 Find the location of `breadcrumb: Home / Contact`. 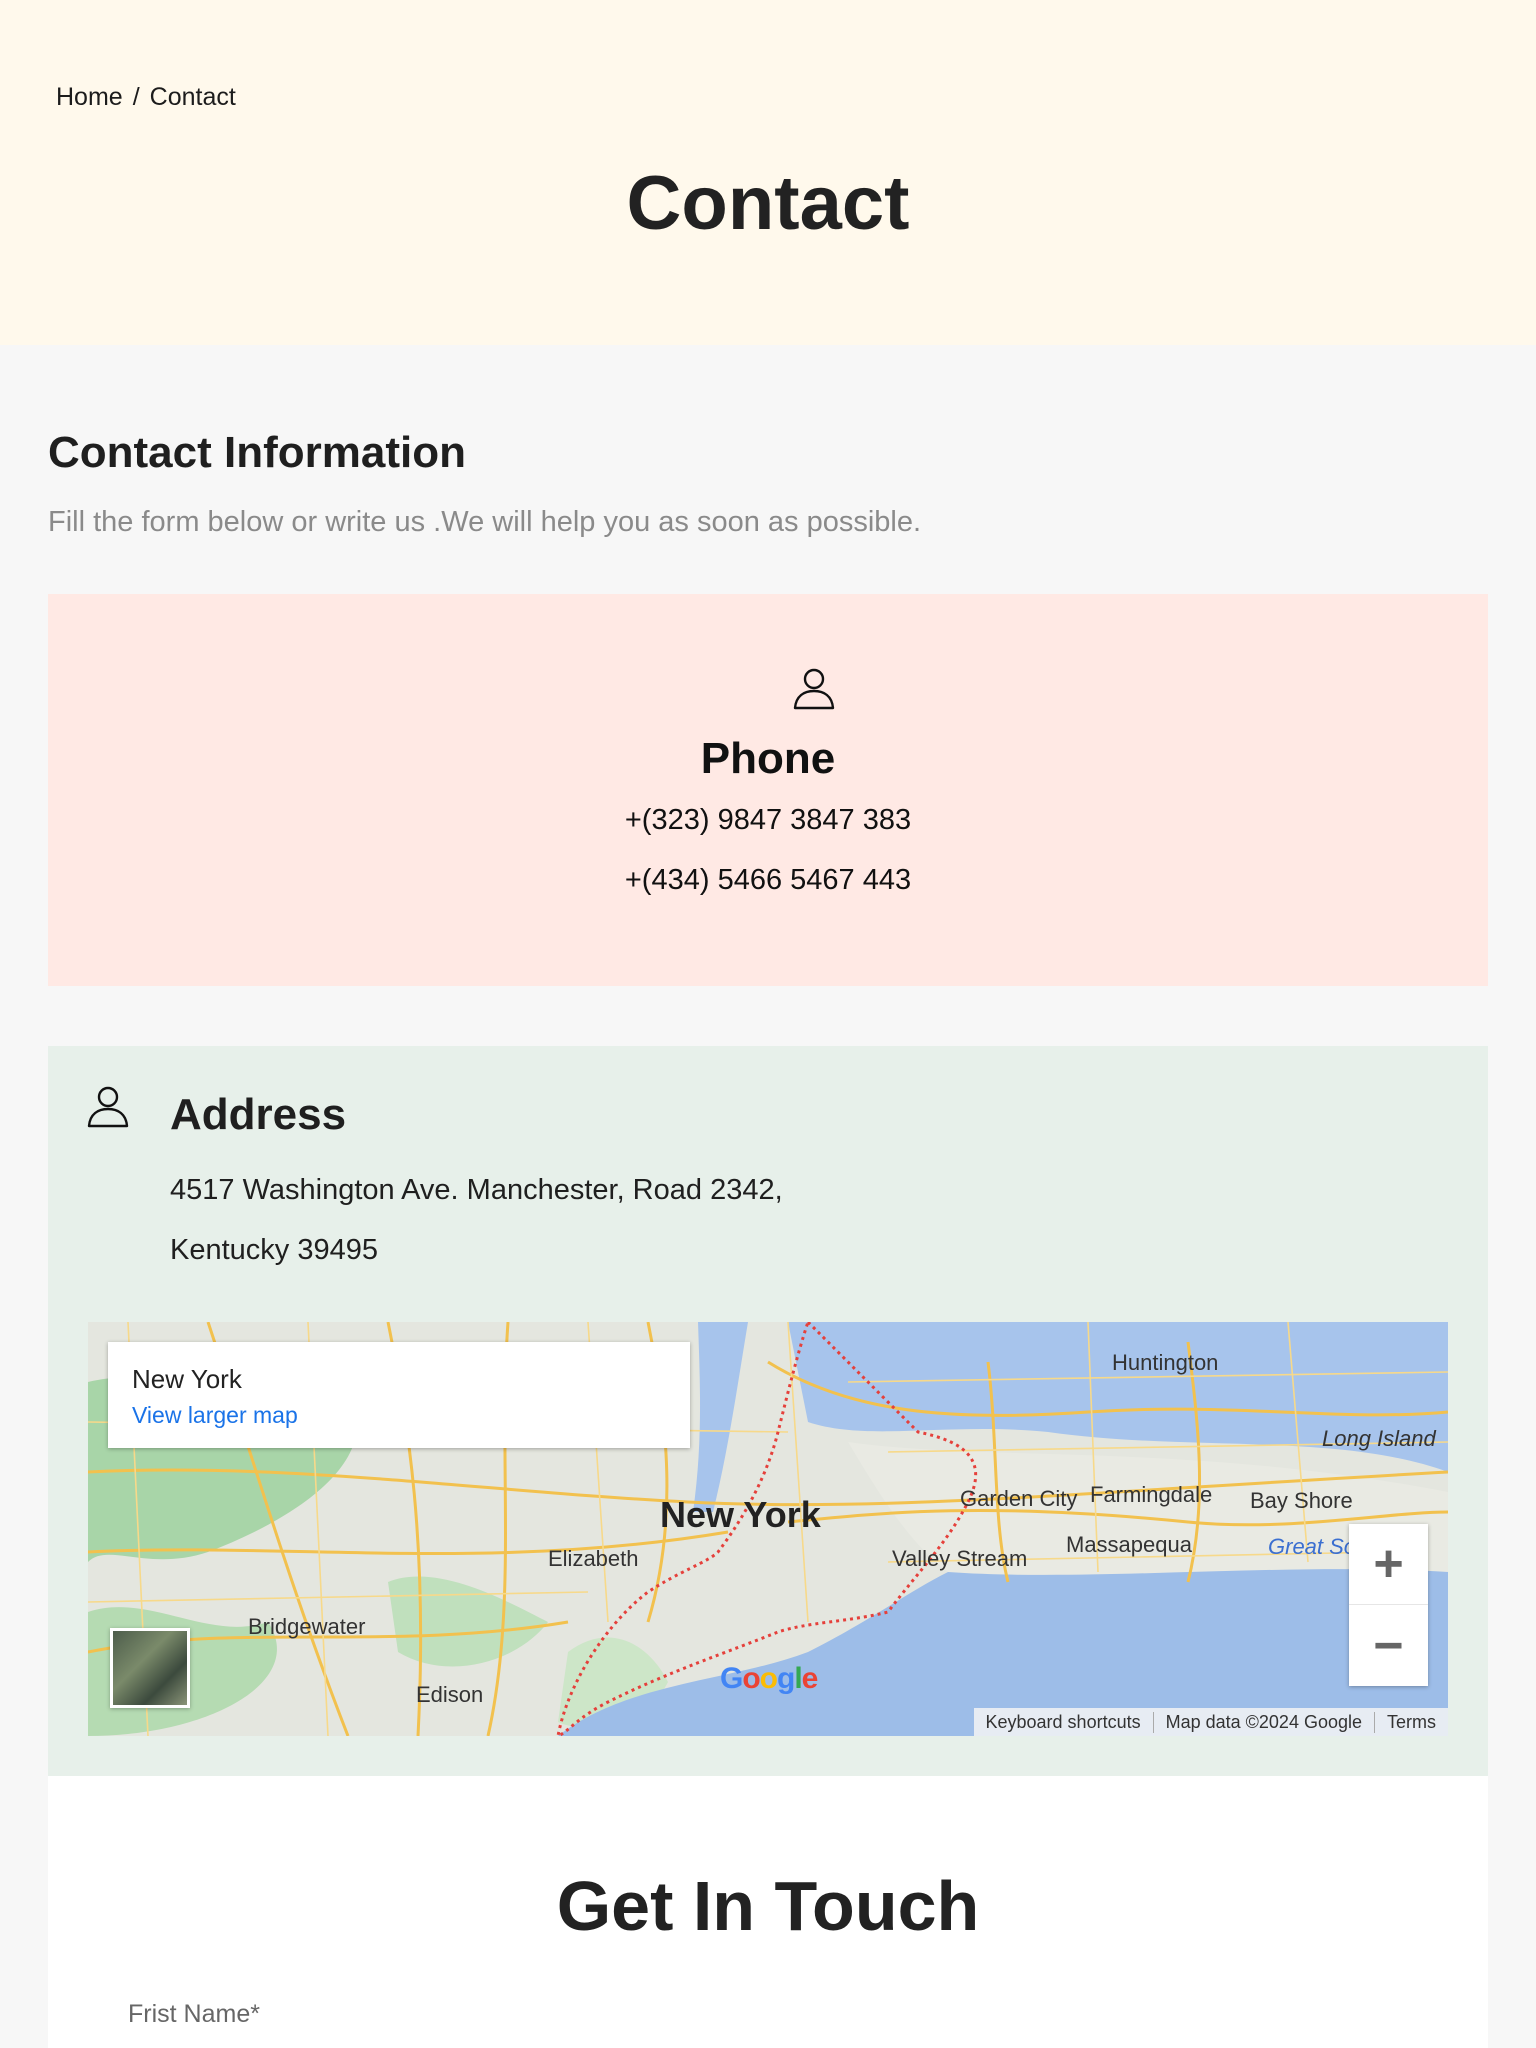

breadcrumb: Home / Contact is located at coordinates (146, 97).